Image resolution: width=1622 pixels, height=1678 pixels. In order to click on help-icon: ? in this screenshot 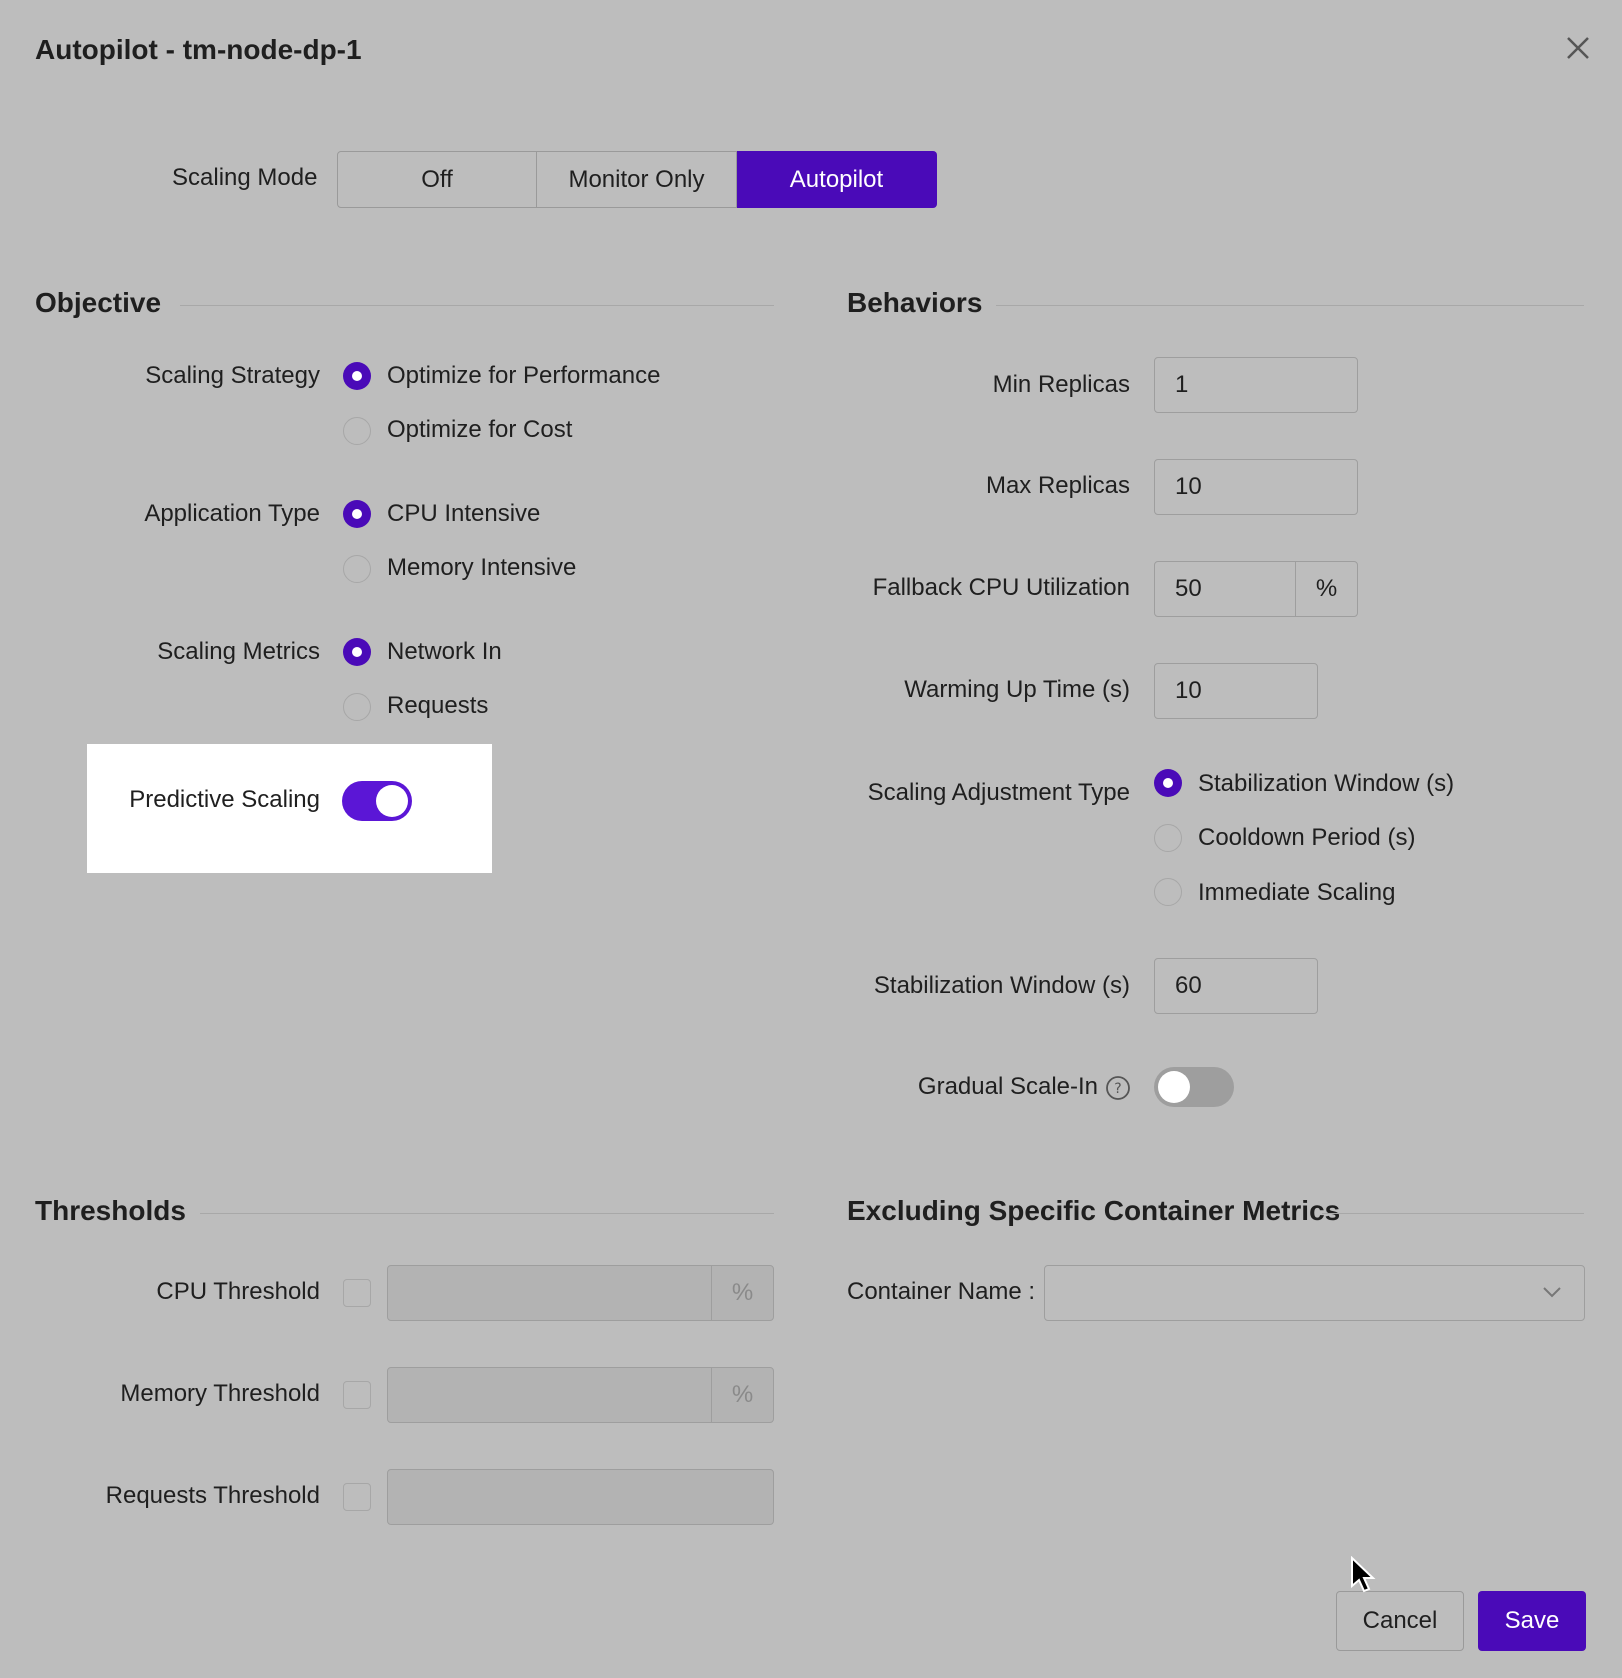, I will do `click(1118, 1088)`.